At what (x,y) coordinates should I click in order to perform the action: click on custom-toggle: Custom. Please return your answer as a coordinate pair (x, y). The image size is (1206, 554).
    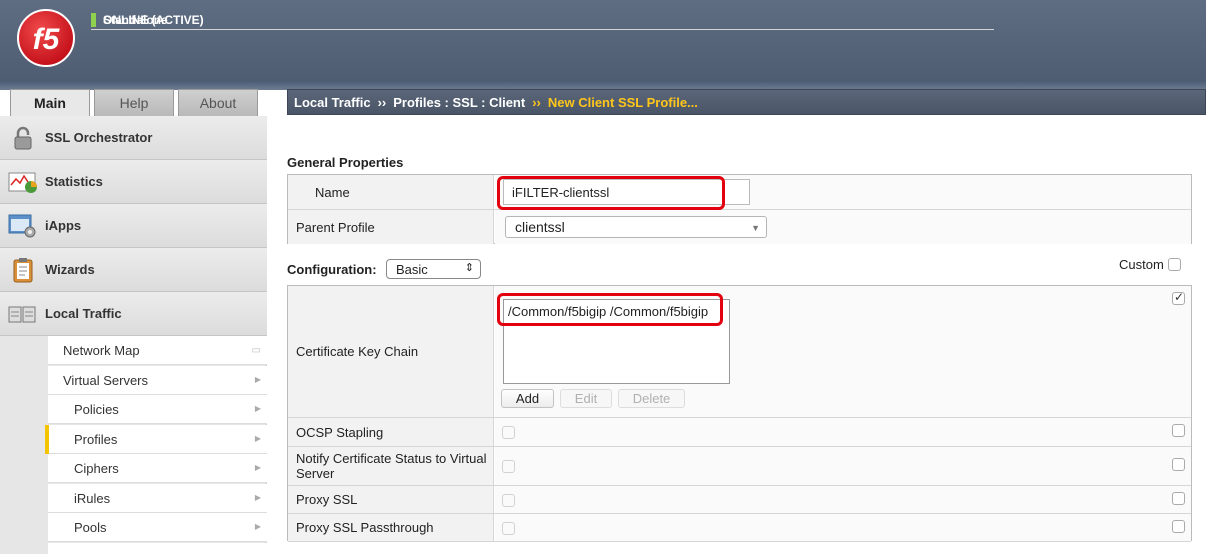
    Looking at the image, I should click on (1150, 264).